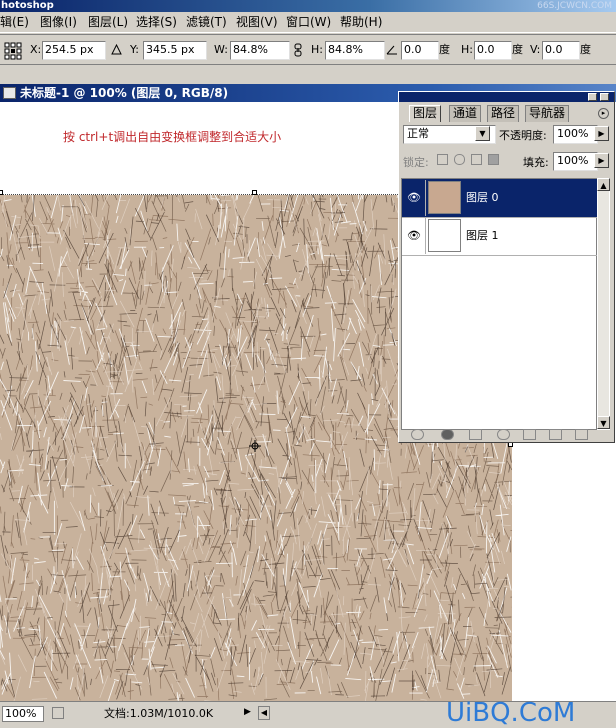 The height and width of the screenshot is (728, 616). I want to click on opacity-arrow-icon: ▶, so click(601, 133).